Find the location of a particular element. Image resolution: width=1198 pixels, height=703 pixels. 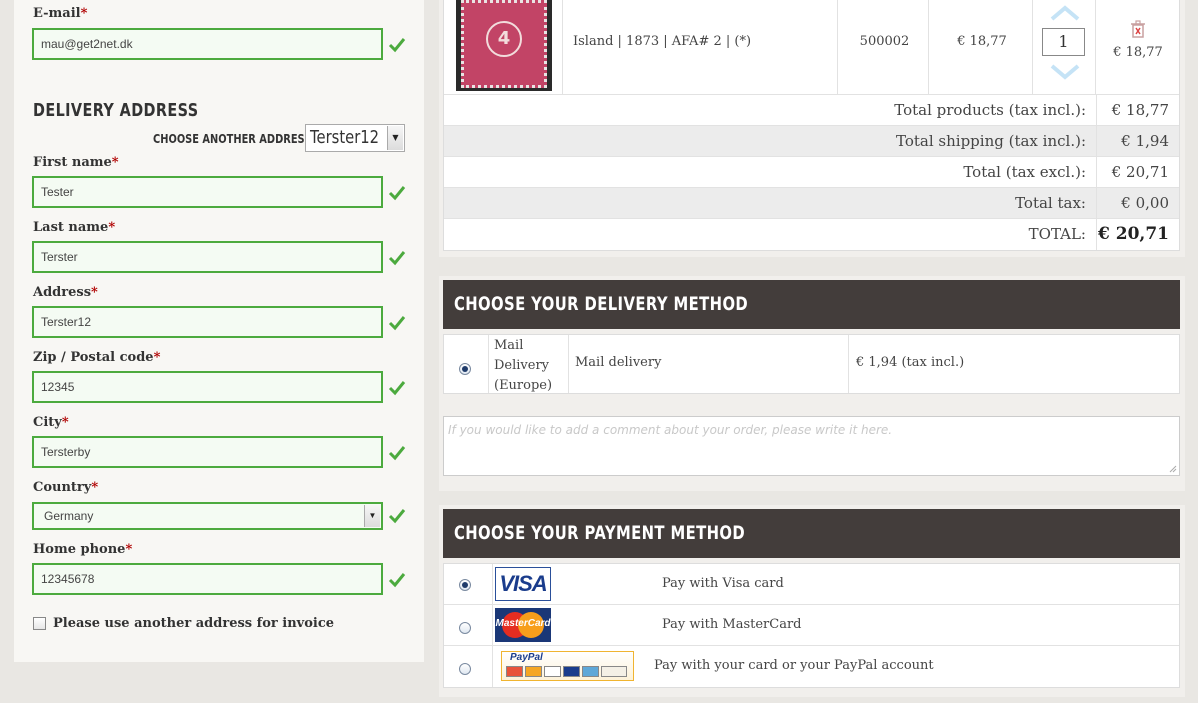

visa-logo-icon: VISA is located at coordinates (523, 584).